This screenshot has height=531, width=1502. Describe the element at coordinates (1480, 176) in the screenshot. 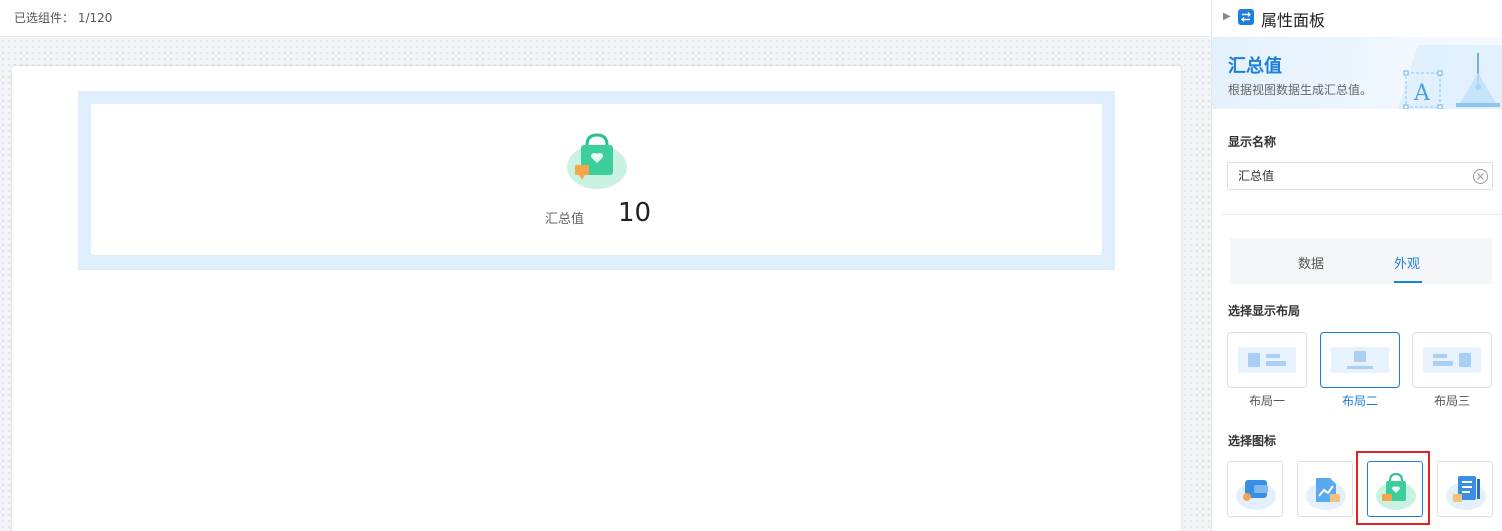

I see `clear-icon` at that location.